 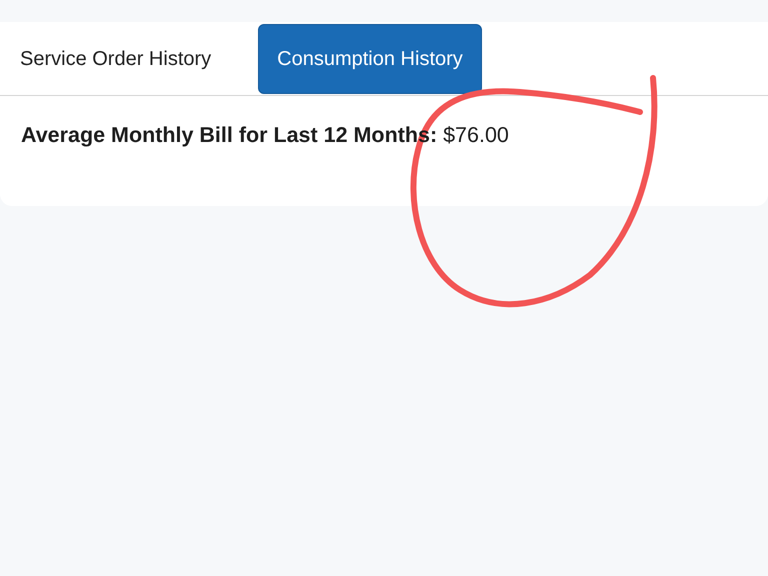 What do you see at coordinates (115, 59) in the screenshot?
I see `tab: Service Order History` at bounding box center [115, 59].